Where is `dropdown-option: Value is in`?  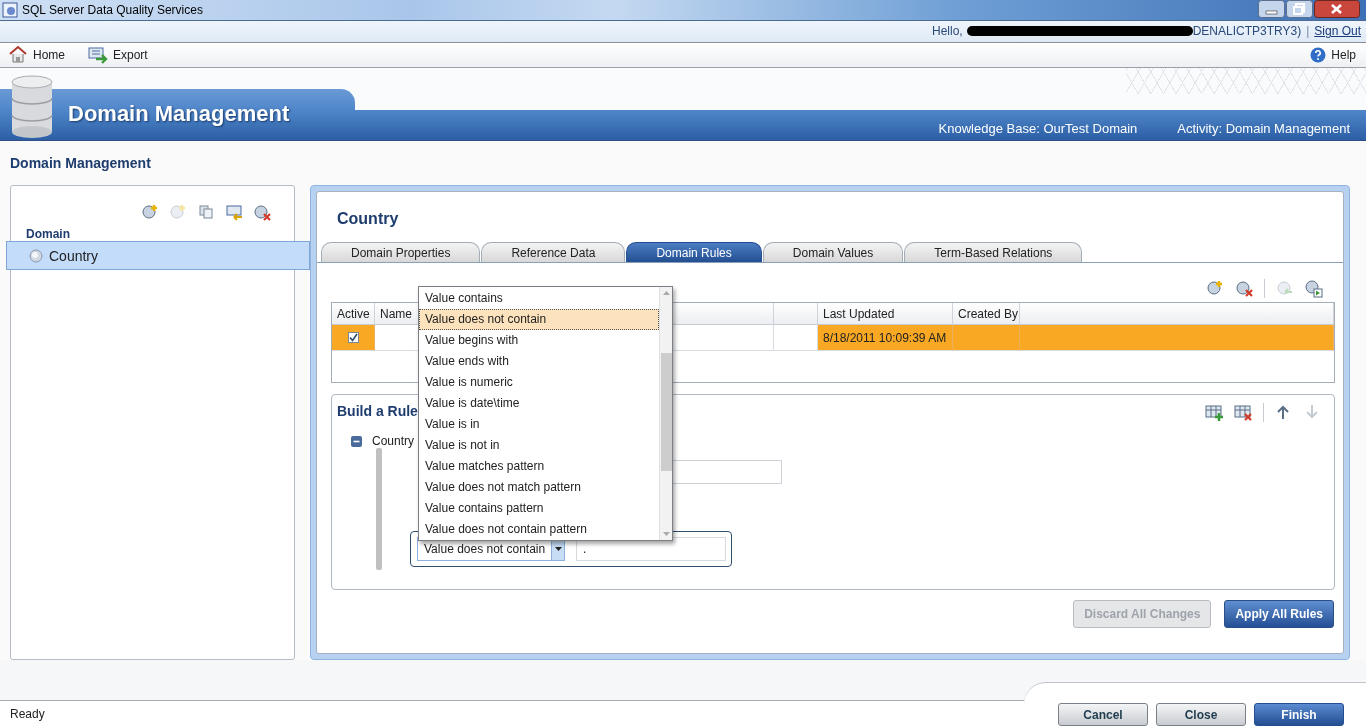 dropdown-option: Value is in is located at coordinates (539, 425).